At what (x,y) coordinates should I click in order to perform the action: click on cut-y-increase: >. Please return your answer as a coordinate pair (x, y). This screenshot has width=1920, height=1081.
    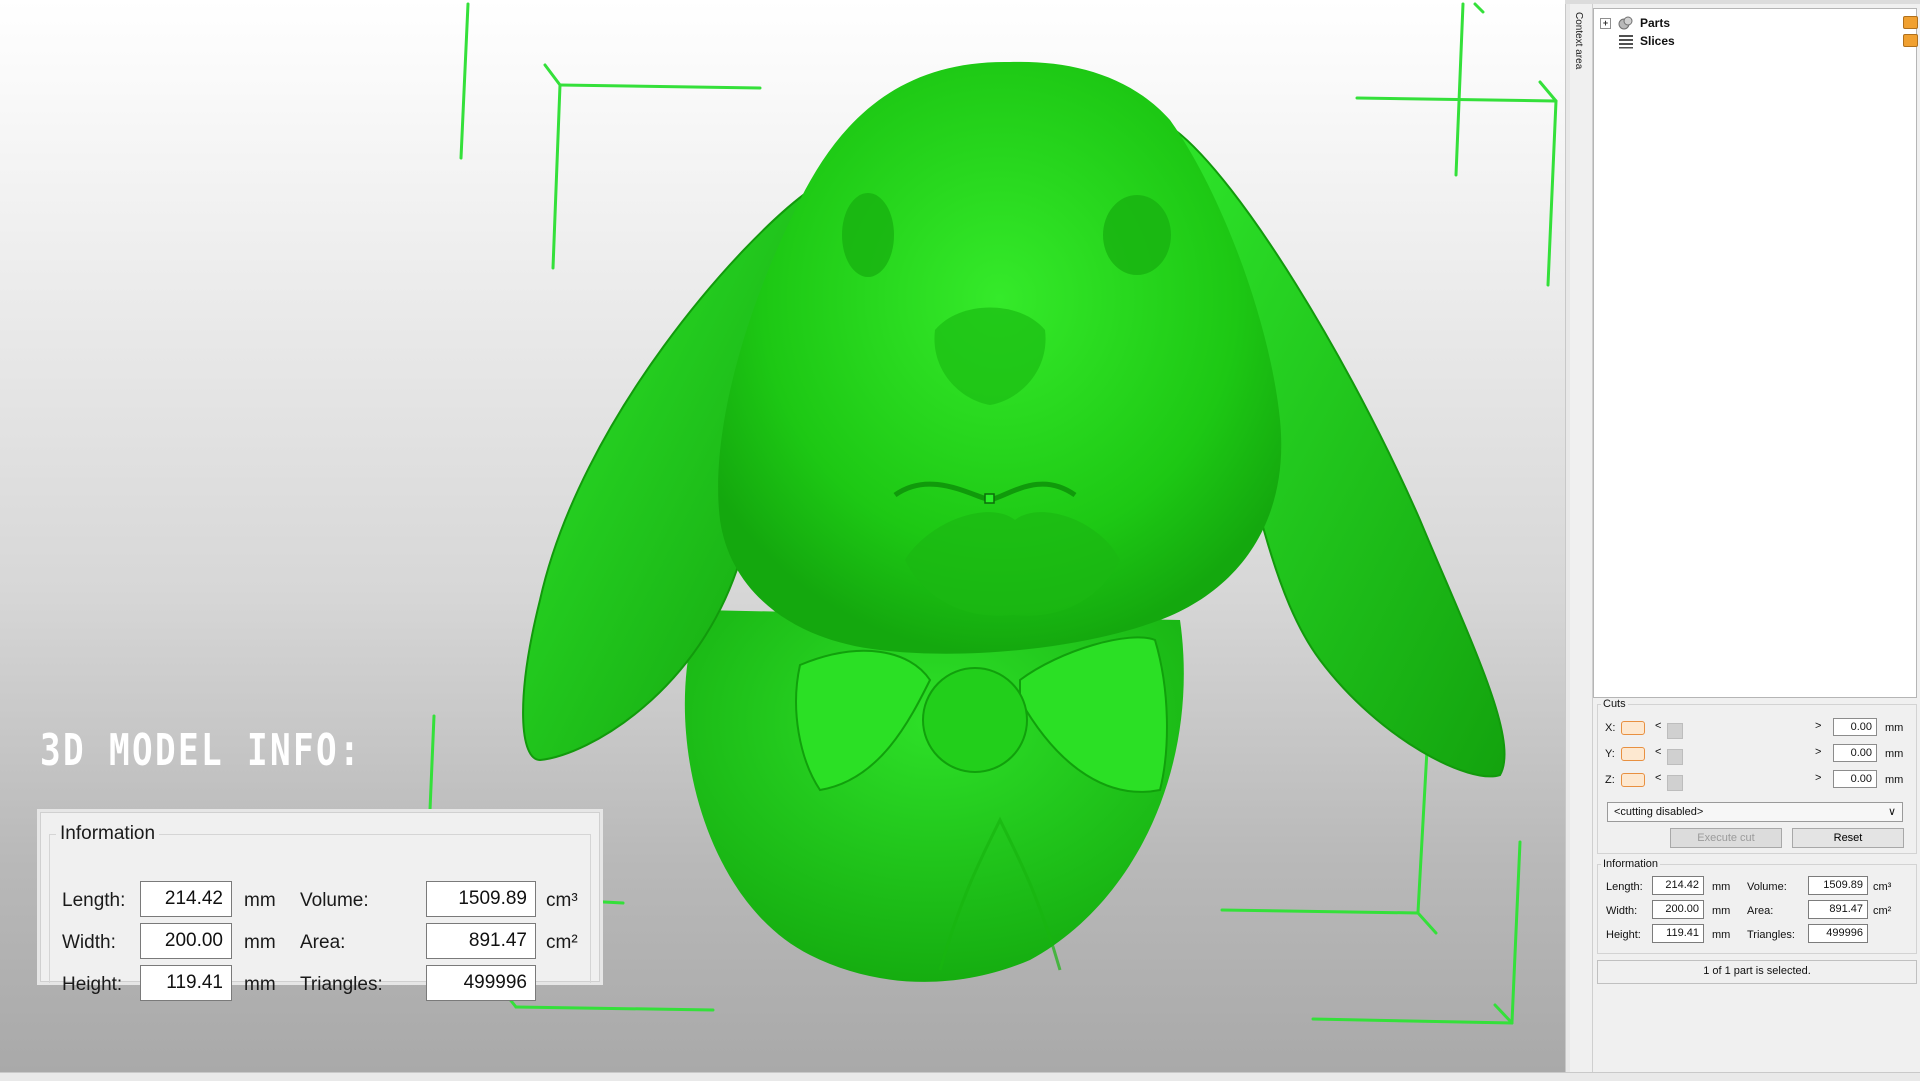
    Looking at the image, I should click on (1818, 752).